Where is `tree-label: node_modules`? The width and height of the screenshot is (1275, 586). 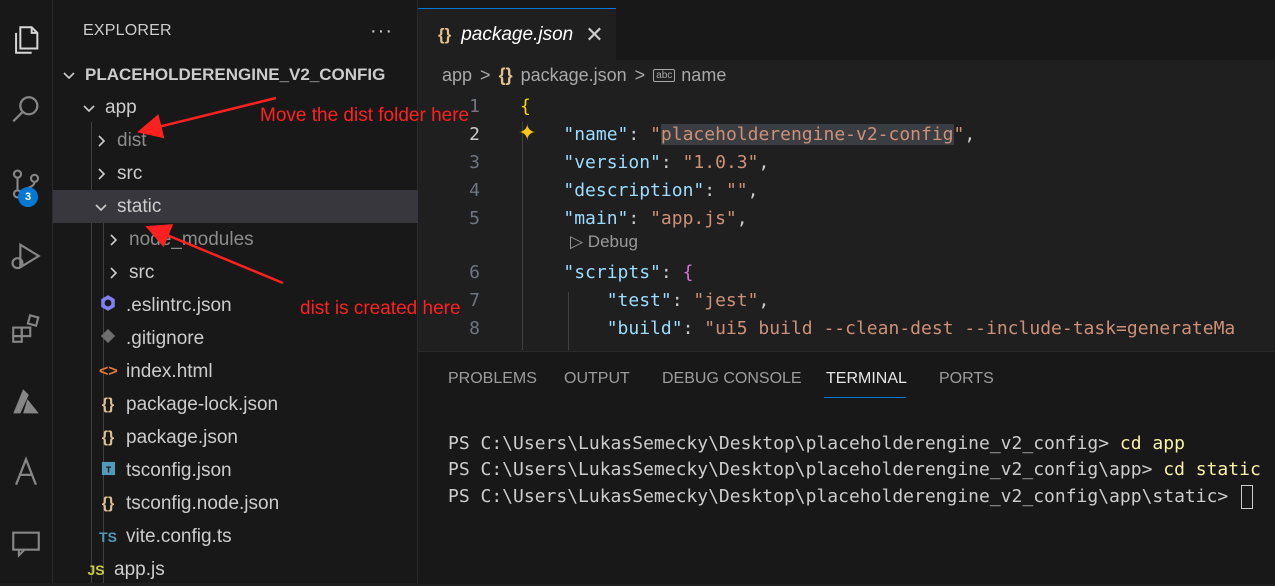 tree-label: node_modules is located at coordinates (191, 239).